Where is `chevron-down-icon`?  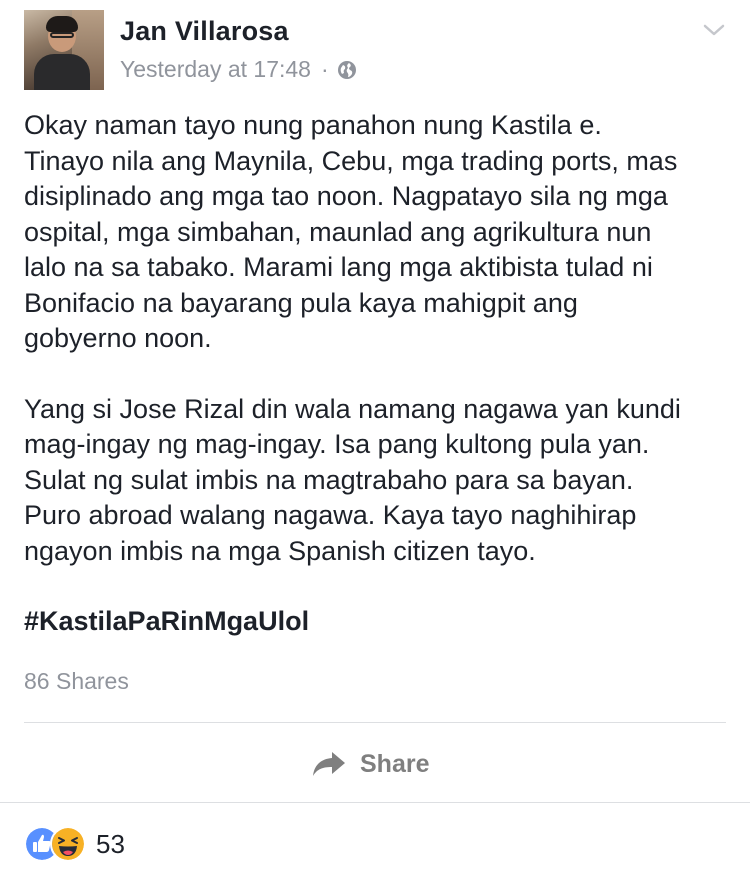 chevron-down-icon is located at coordinates (714, 30).